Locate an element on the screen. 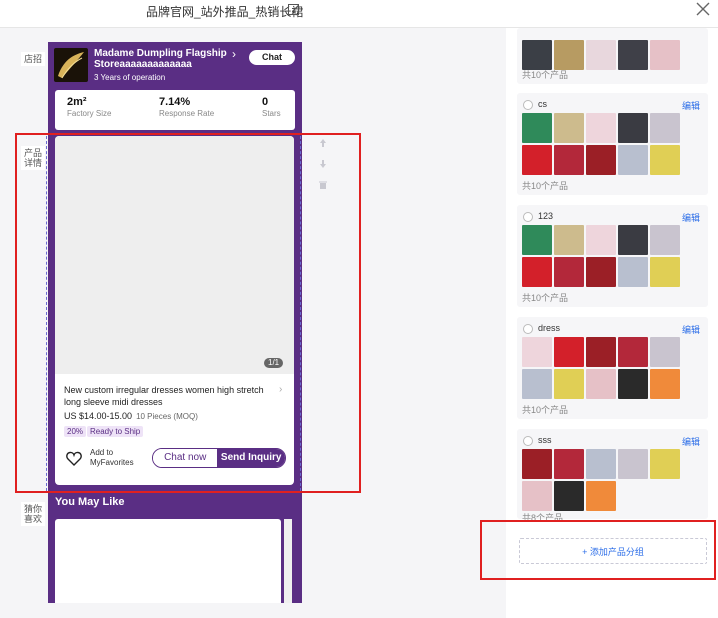 The image size is (718, 618). edit-icon is located at coordinates (294, 9).